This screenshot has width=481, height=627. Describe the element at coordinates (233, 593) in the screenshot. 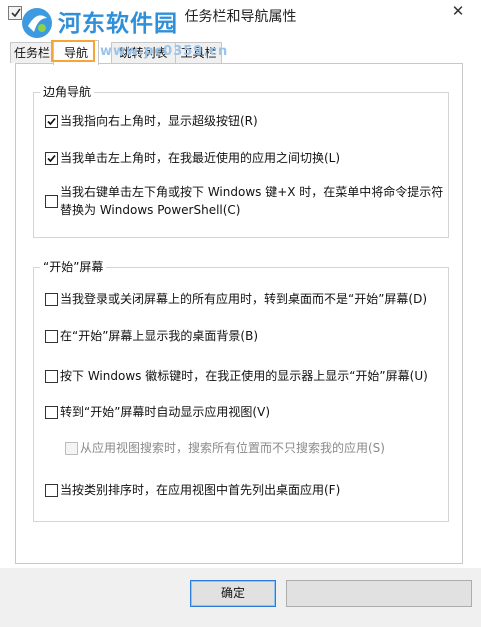

I see `ok-button: 确定` at that location.